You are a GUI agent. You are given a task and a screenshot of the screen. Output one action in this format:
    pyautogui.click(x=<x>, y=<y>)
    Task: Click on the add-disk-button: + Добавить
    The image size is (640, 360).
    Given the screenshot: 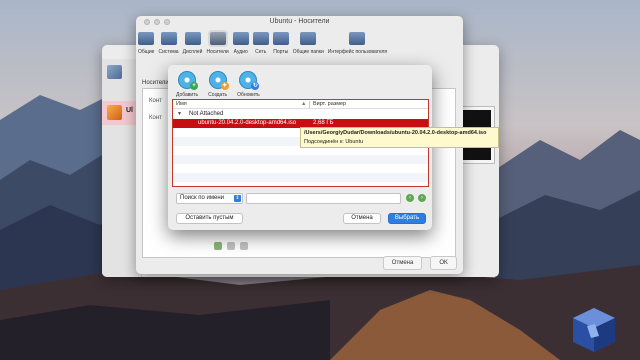 What is the action you would take?
    pyautogui.click(x=187, y=84)
    